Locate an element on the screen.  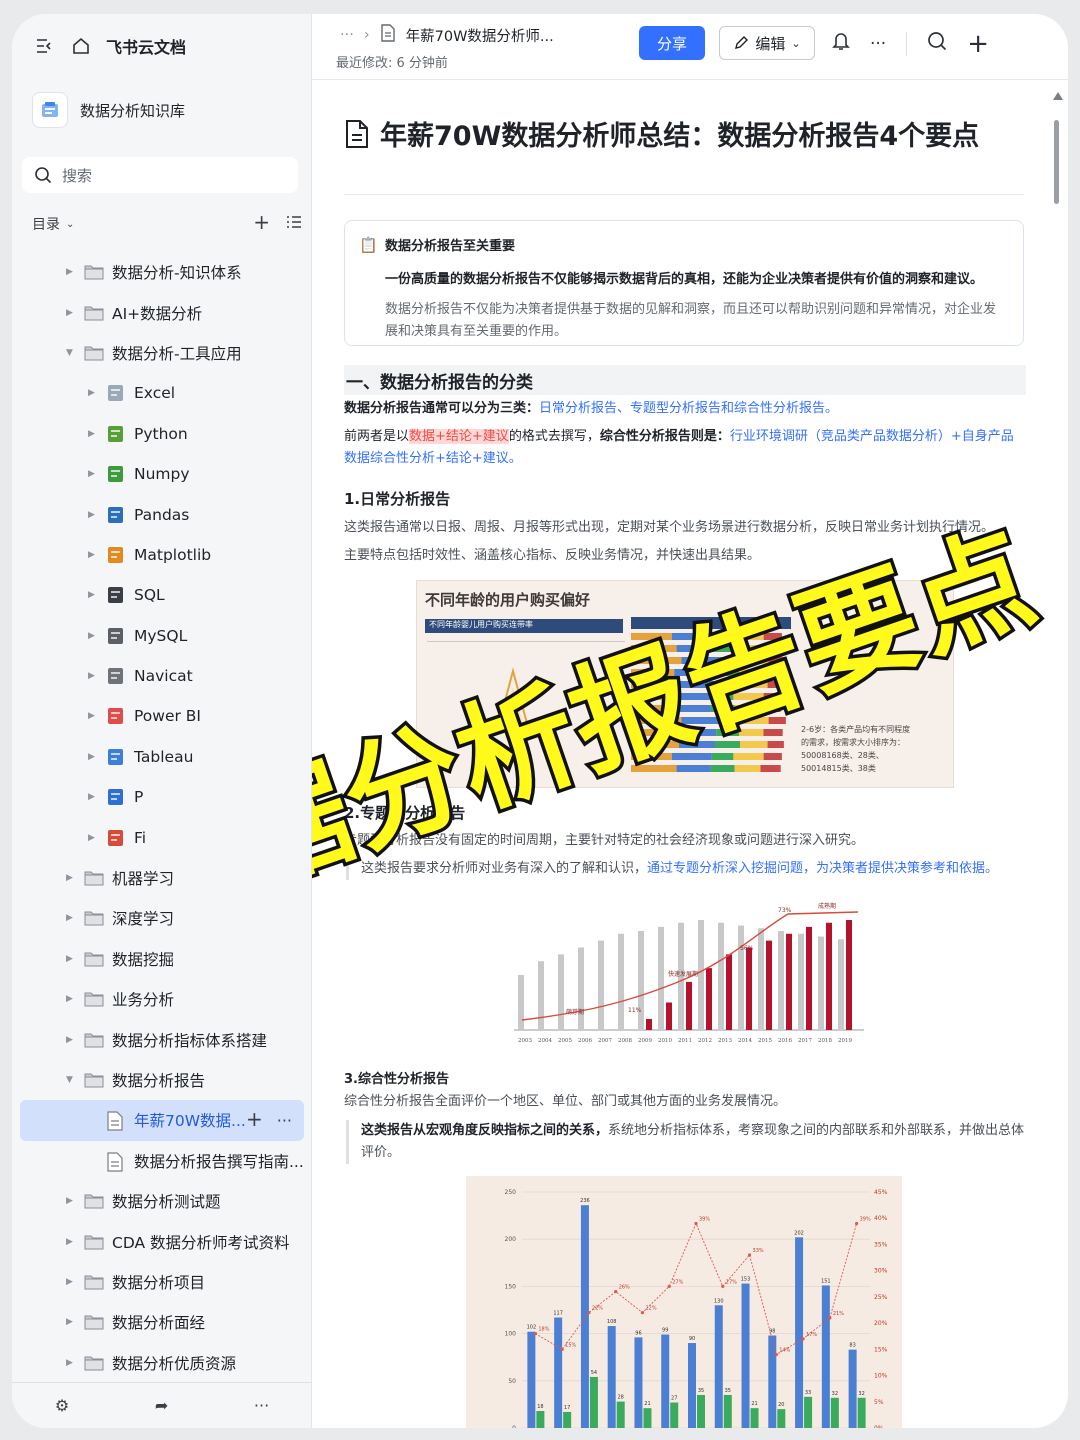
share-out-icon: ➦ is located at coordinates (161, 1405).